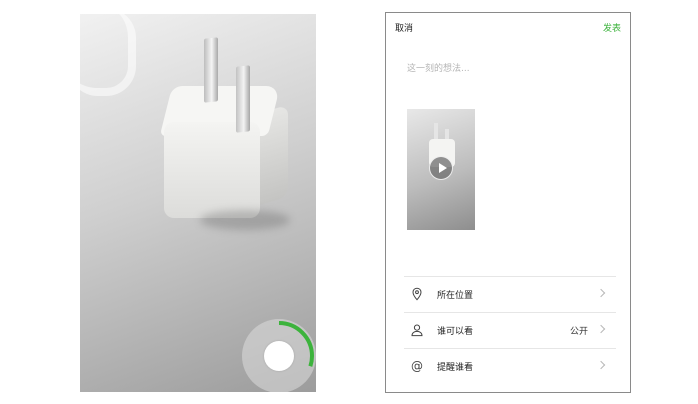 This screenshot has height=404, width=698. What do you see at coordinates (108, 55) in the screenshot?
I see `background-cable` at bounding box center [108, 55].